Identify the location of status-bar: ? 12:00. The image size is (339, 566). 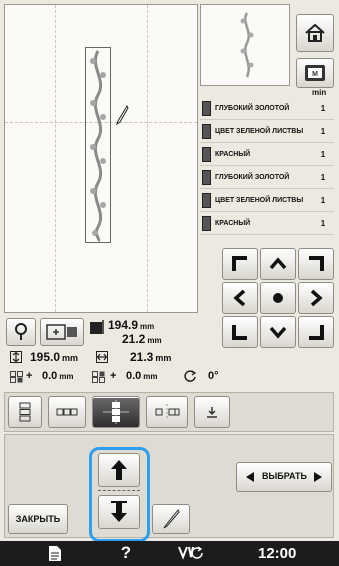
(169, 553).